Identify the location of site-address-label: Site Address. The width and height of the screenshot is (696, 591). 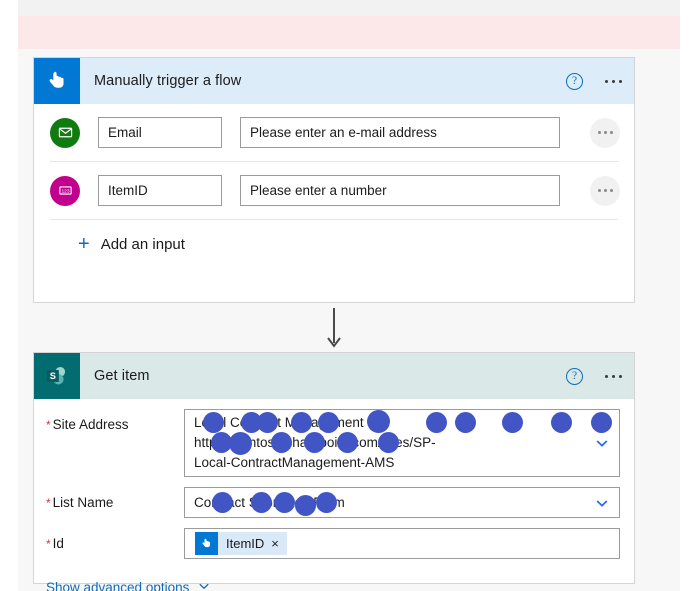
(90, 424).